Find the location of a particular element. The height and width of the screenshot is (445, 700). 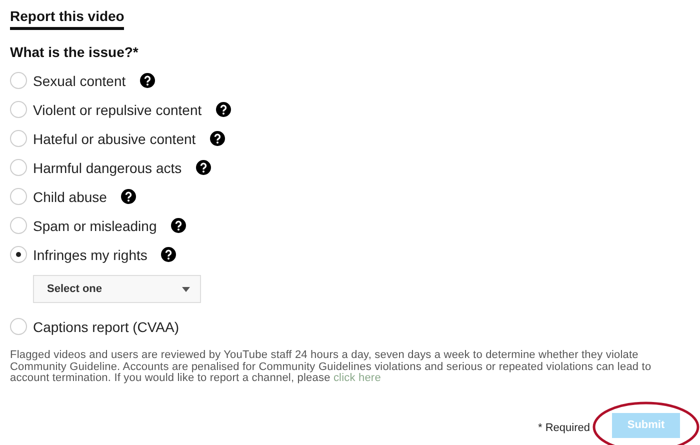

required-note: * Required is located at coordinates (564, 428).